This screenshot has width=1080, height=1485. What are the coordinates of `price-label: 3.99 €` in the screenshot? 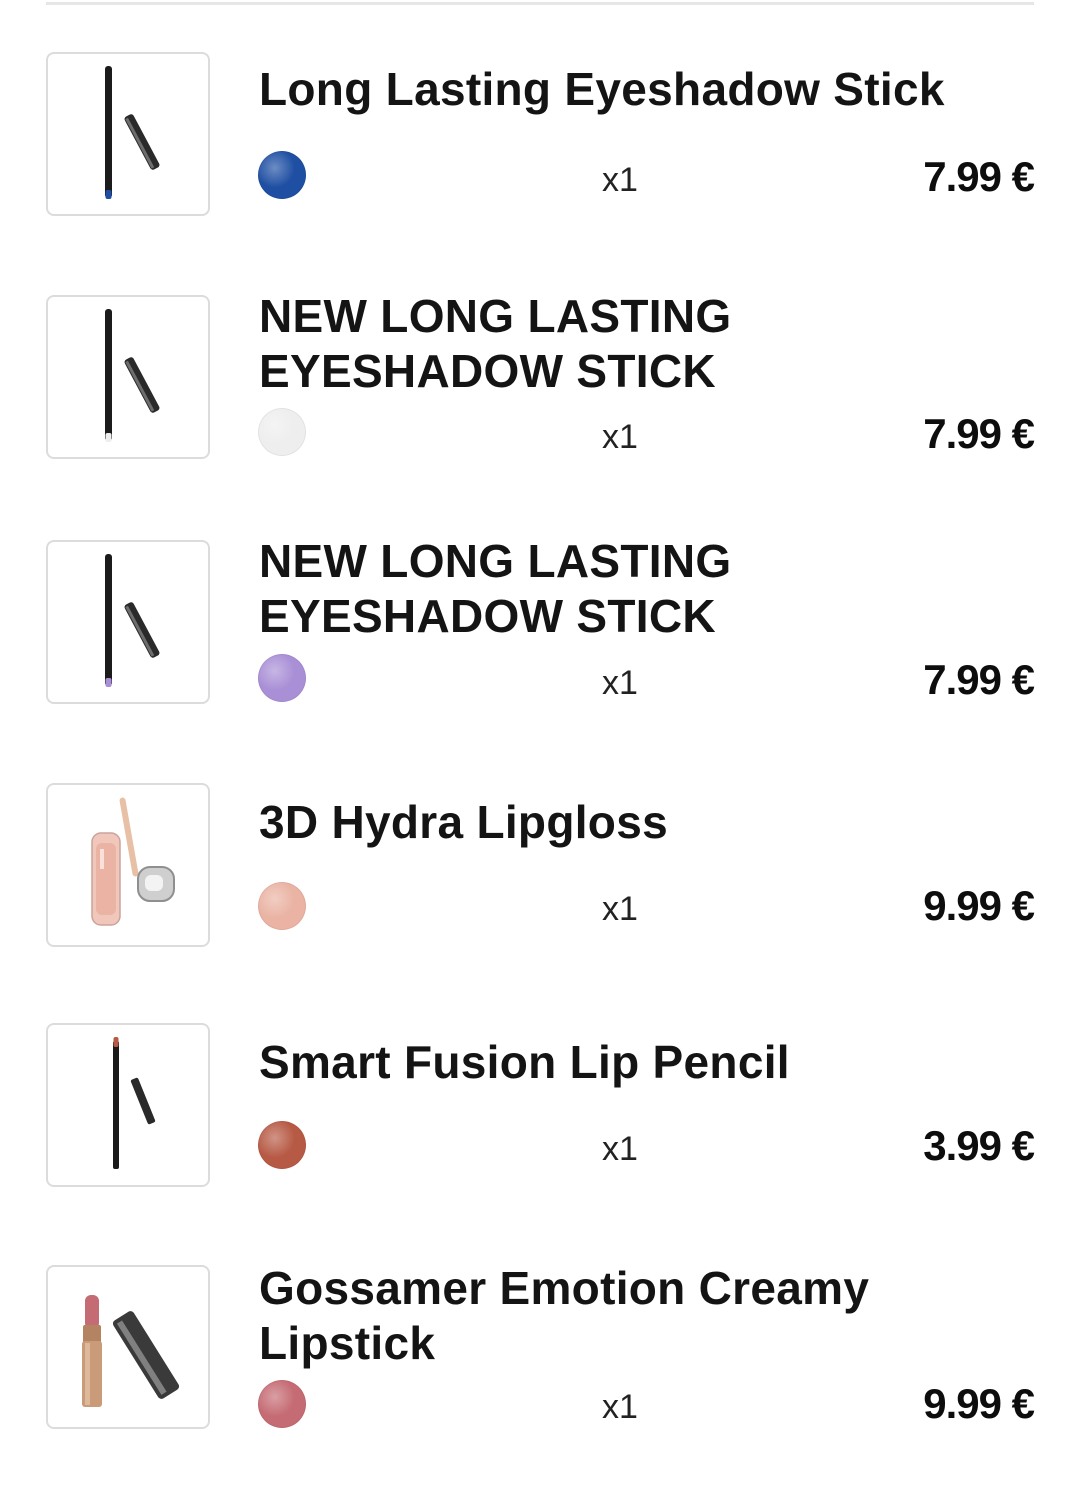 It's located at (979, 1145).